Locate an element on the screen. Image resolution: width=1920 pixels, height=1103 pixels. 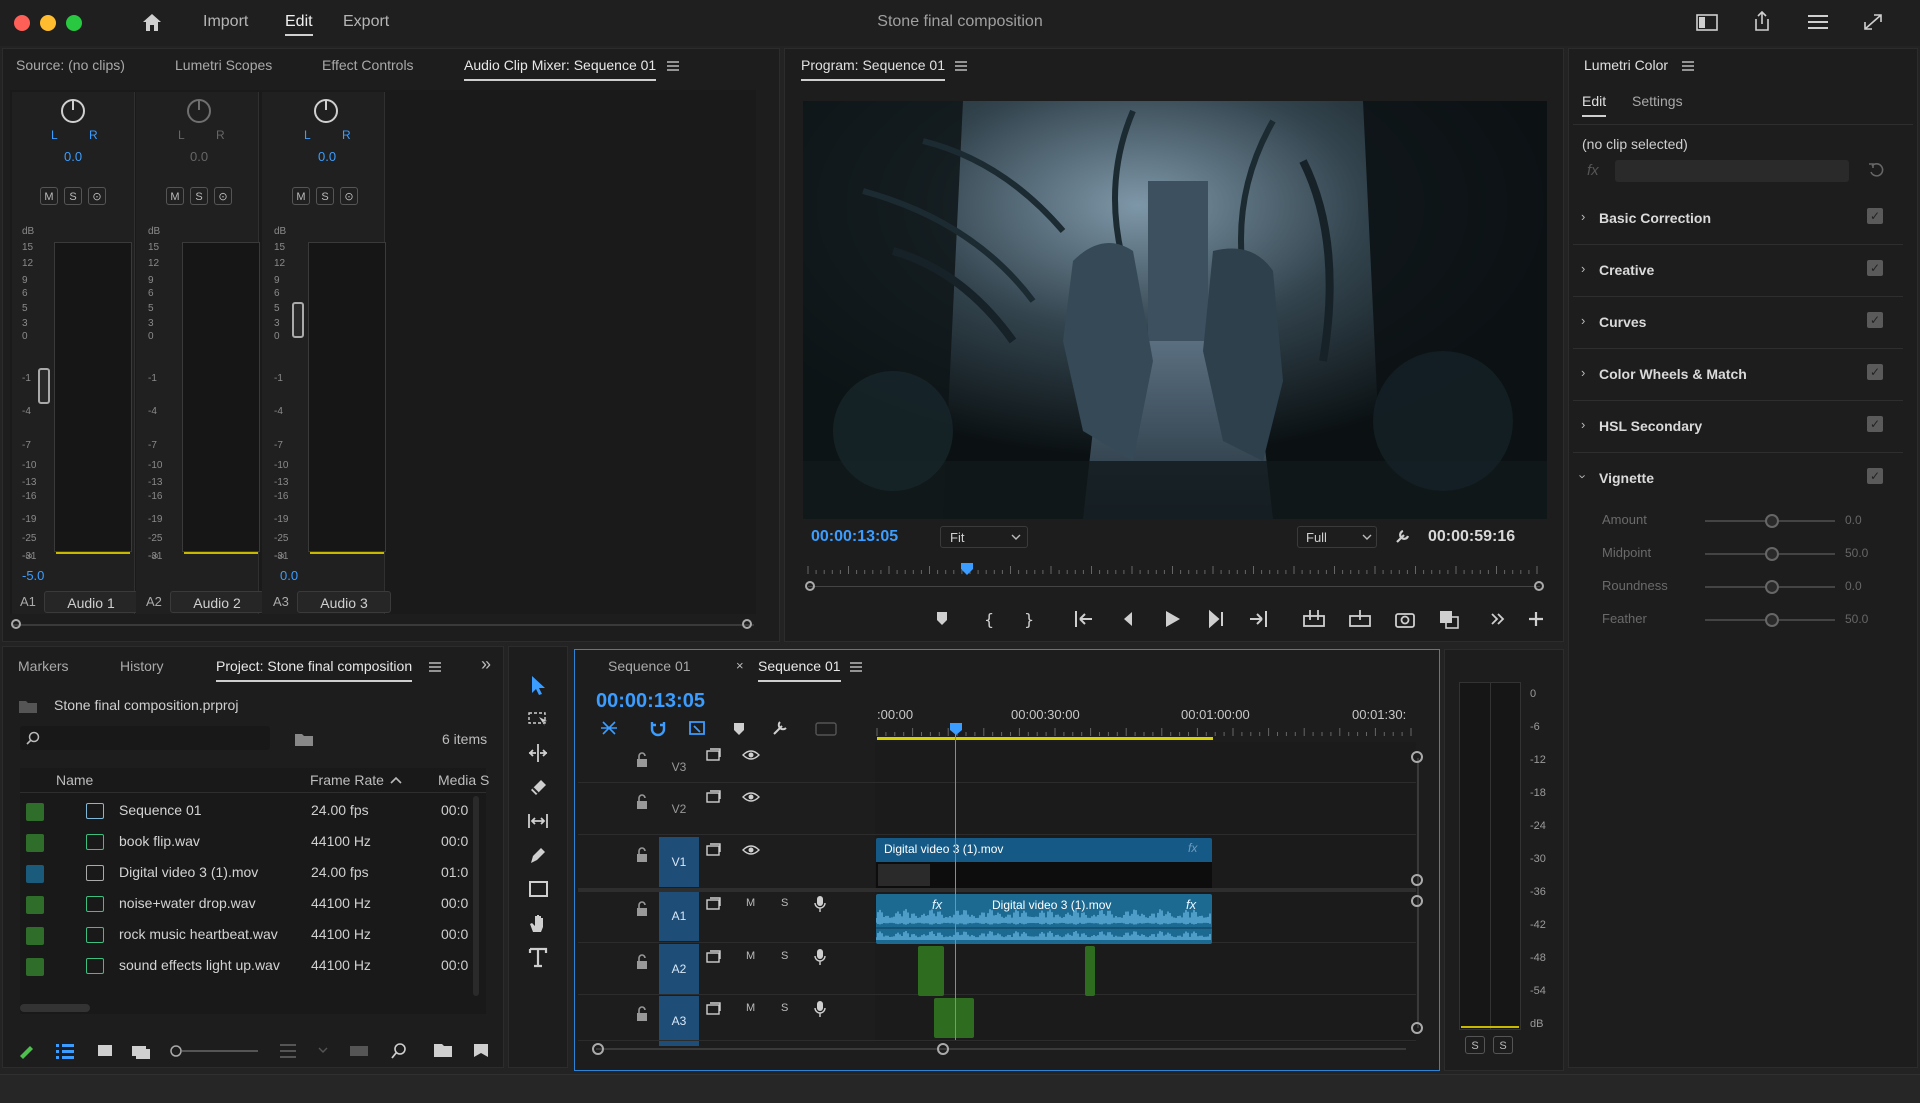
section-basic-correction: › Basic Correction ✓ is located at coordinates (1738, 219).